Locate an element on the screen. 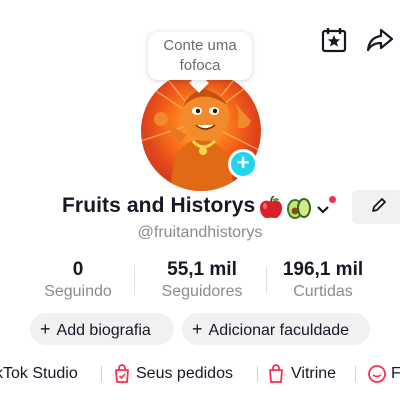 This screenshot has width=400, height=400. profile-name-row: Fruits and Historys is located at coordinates (200, 207).